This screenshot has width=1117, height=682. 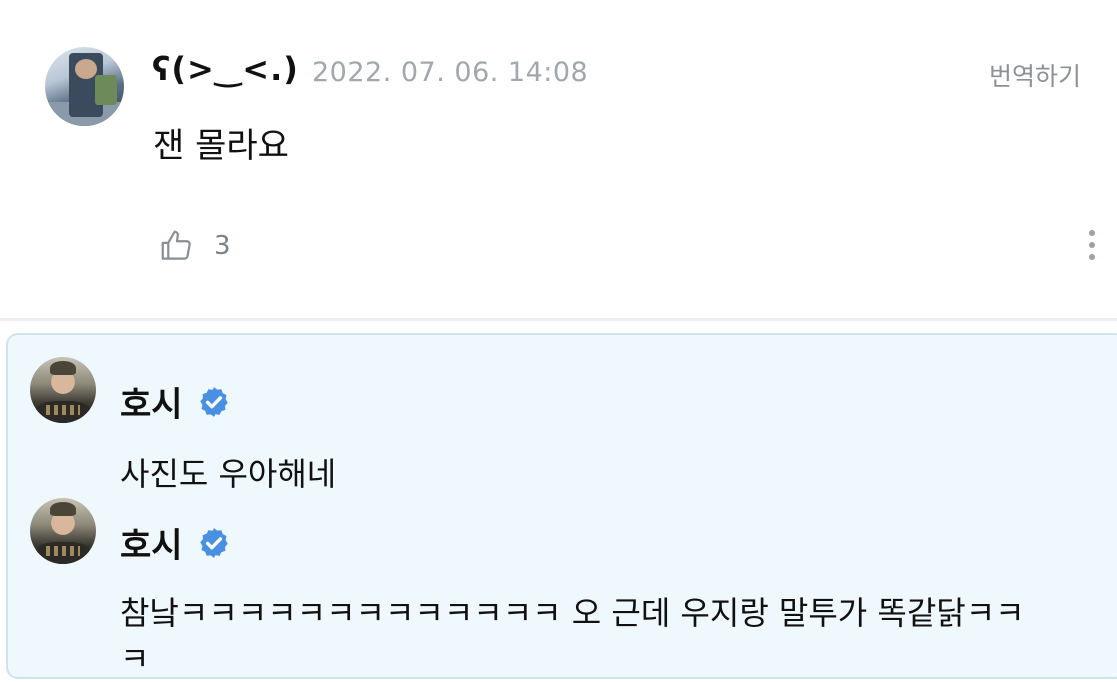 I want to click on reply-text: 사진도 우아해네, so click(x=228, y=474).